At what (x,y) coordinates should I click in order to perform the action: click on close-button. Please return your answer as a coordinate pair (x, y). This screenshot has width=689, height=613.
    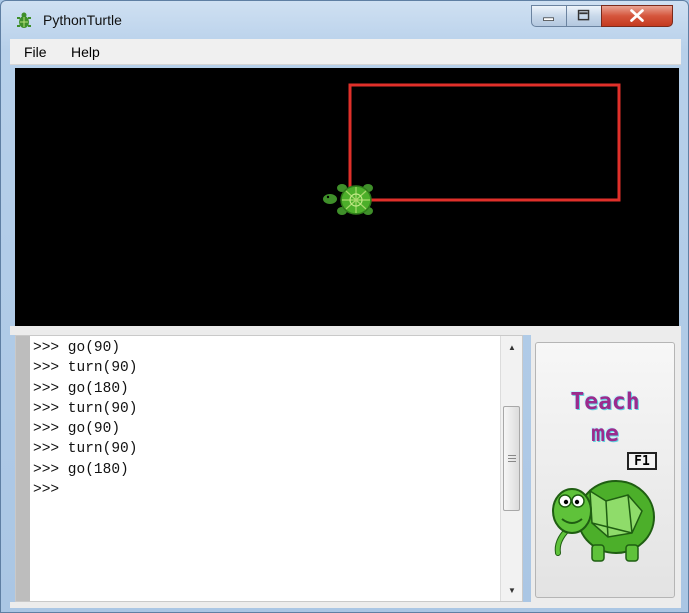
    Looking at the image, I should click on (637, 16).